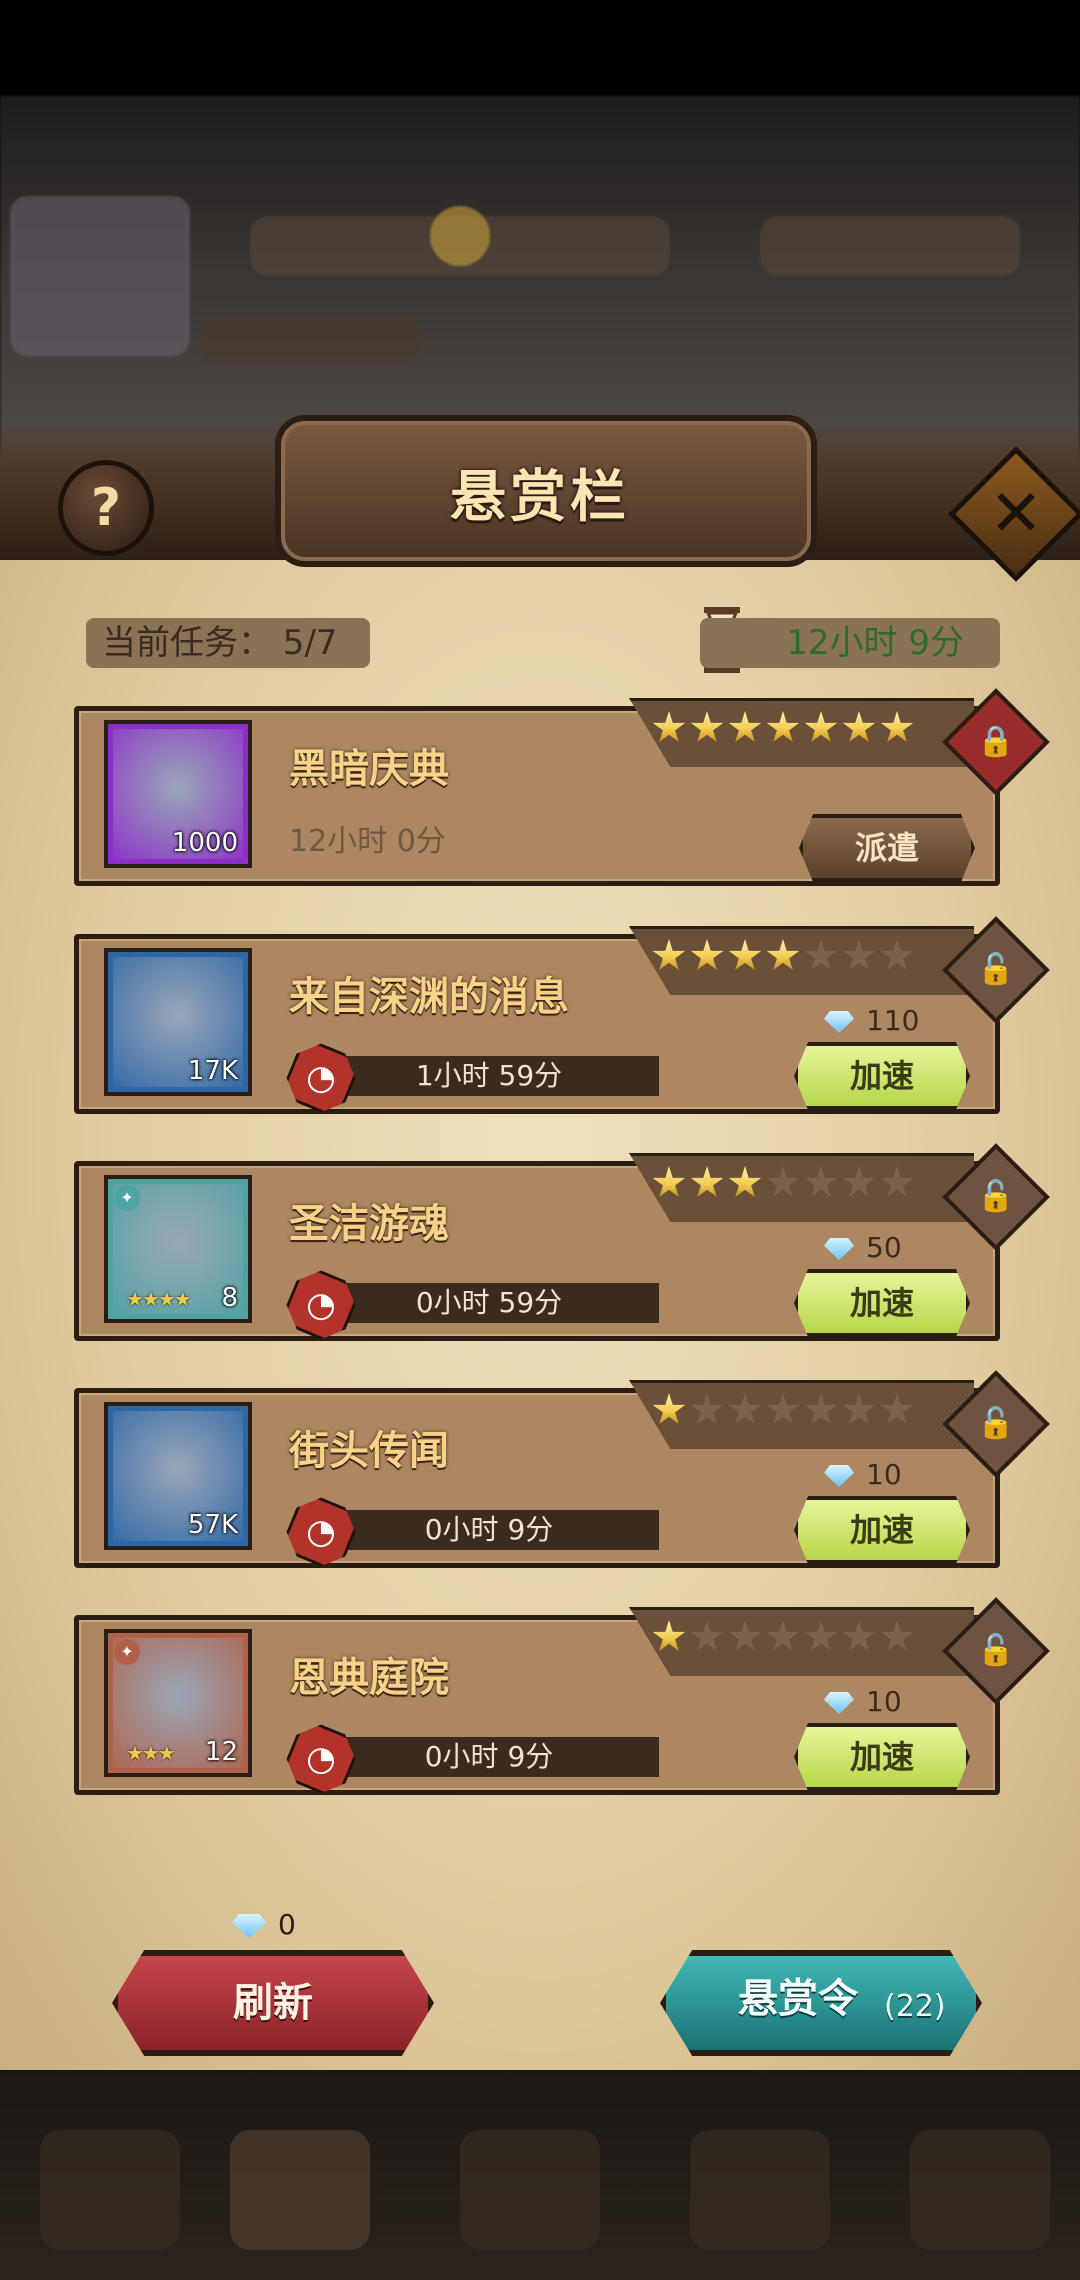 This screenshot has width=1080, height=2280. What do you see at coordinates (178, 1022) in the screenshot?
I see `reward-item: 17K` at bounding box center [178, 1022].